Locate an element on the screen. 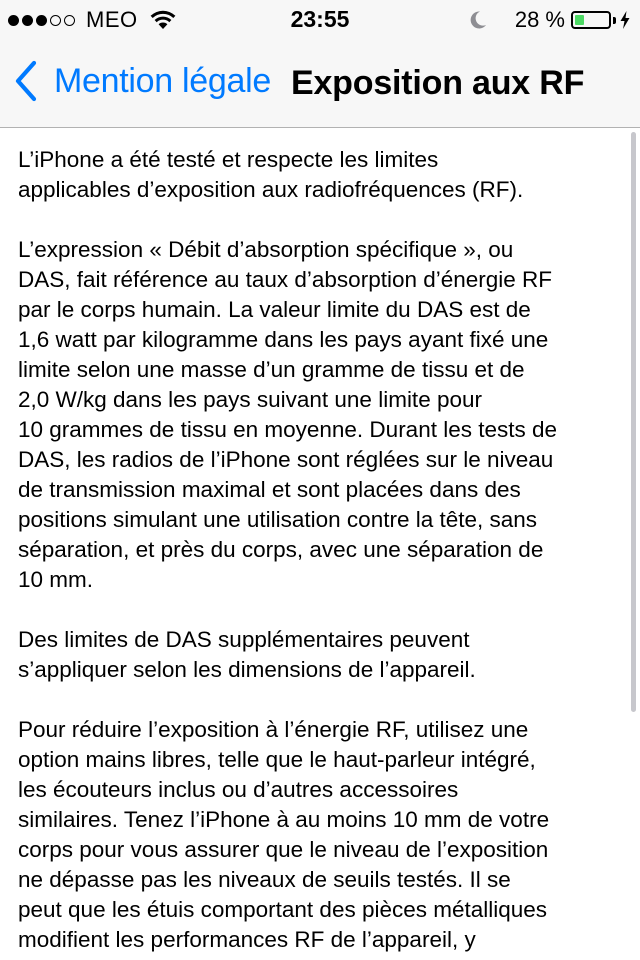  text-line: 10 mm. is located at coordinates (56, 579).